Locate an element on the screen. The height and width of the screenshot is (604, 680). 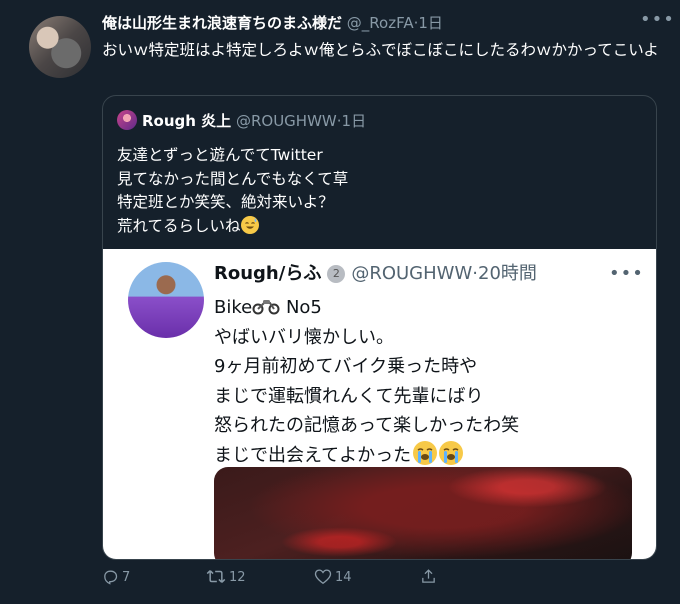
author-handle: @_RozFA is located at coordinates (380, 23).